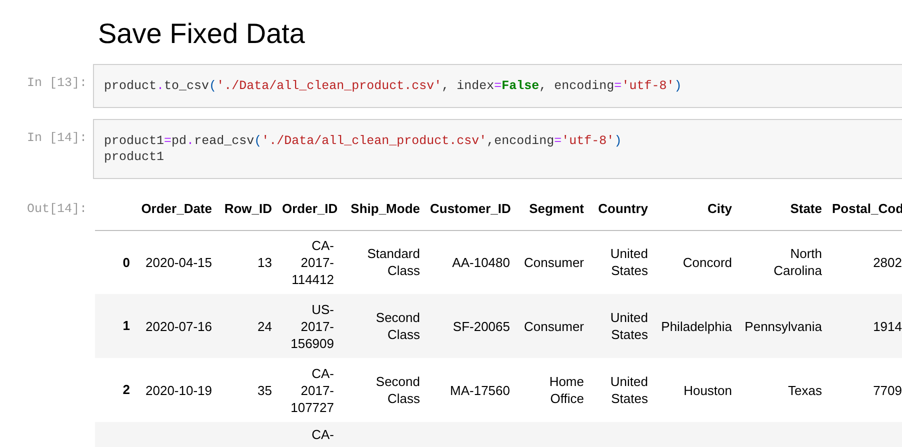 This screenshot has width=902, height=447. Describe the element at coordinates (265, 262) in the screenshot. I see `table-cell: 13` at that location.